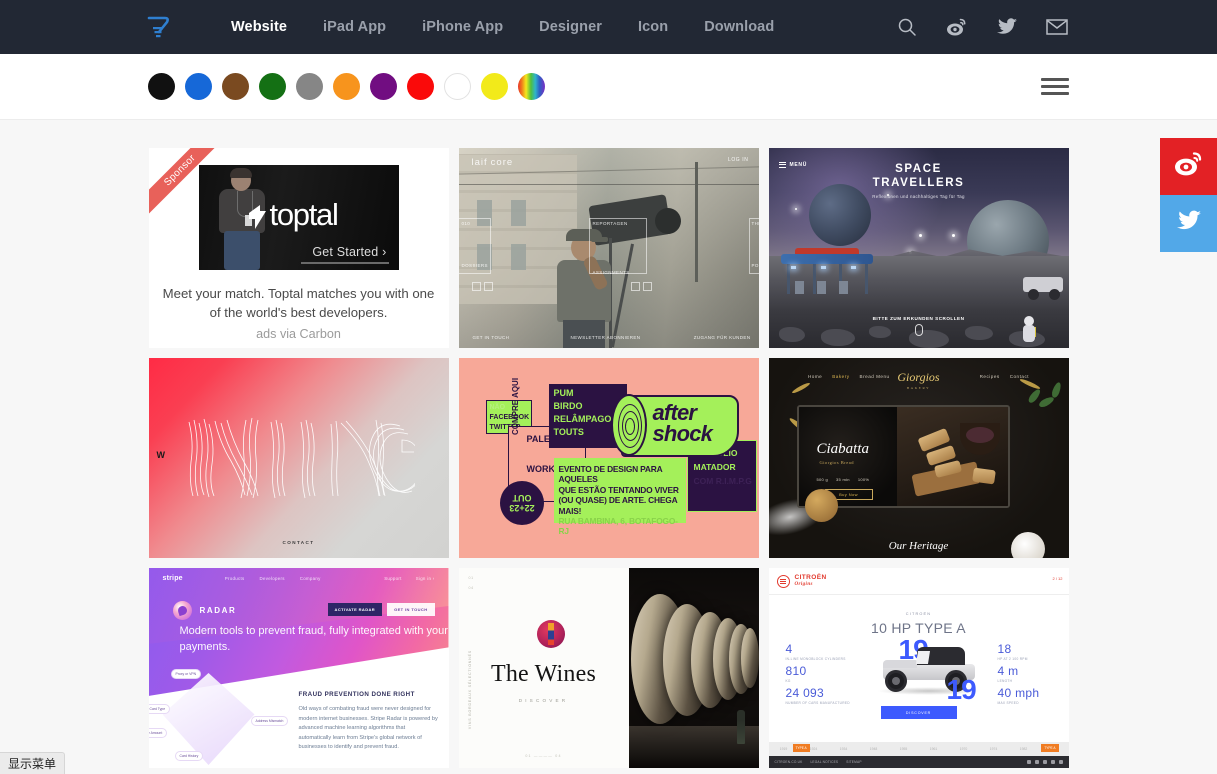 This screenshot has height=774, width=1217. I want to click on laif-frame-label-2: THEMEN, so click(755, 223).